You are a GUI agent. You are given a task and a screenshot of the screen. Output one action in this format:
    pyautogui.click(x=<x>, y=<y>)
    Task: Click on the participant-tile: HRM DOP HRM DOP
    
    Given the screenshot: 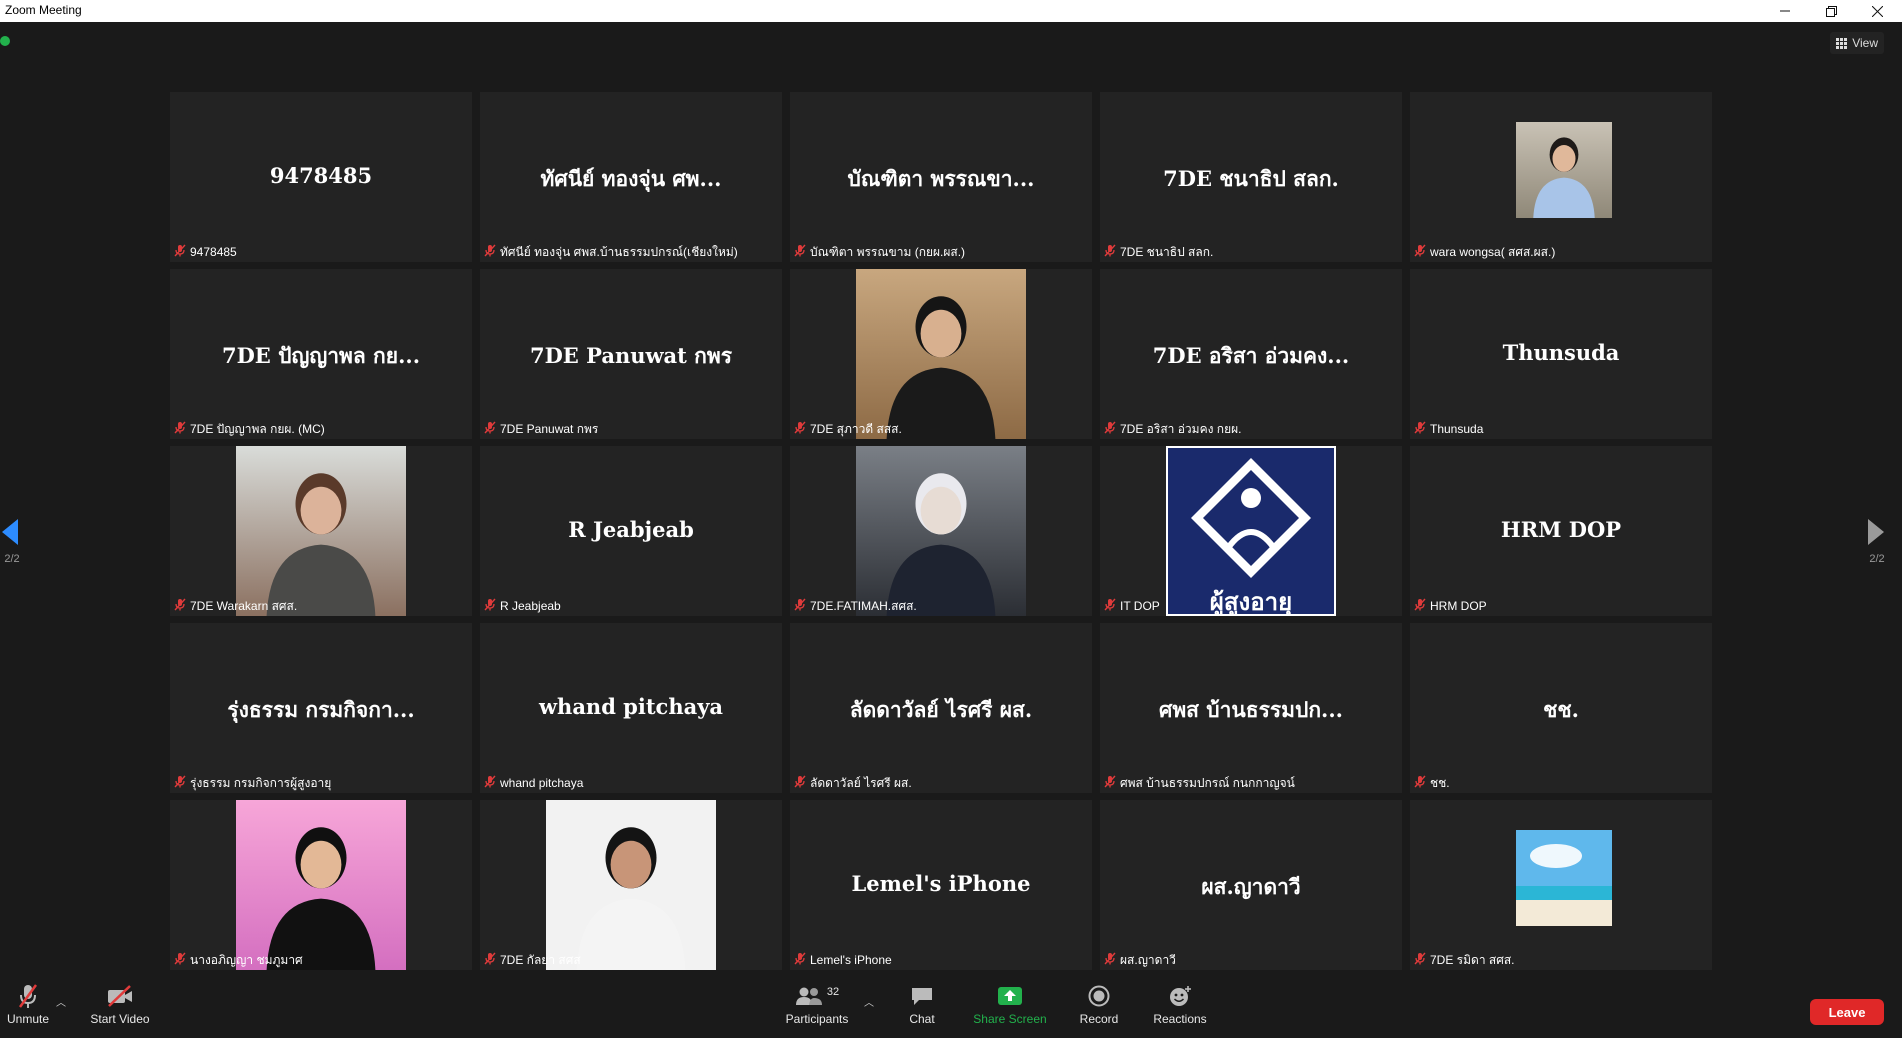 What is the action you would take?
    pyautogui.click(x=1561, y=531)
    